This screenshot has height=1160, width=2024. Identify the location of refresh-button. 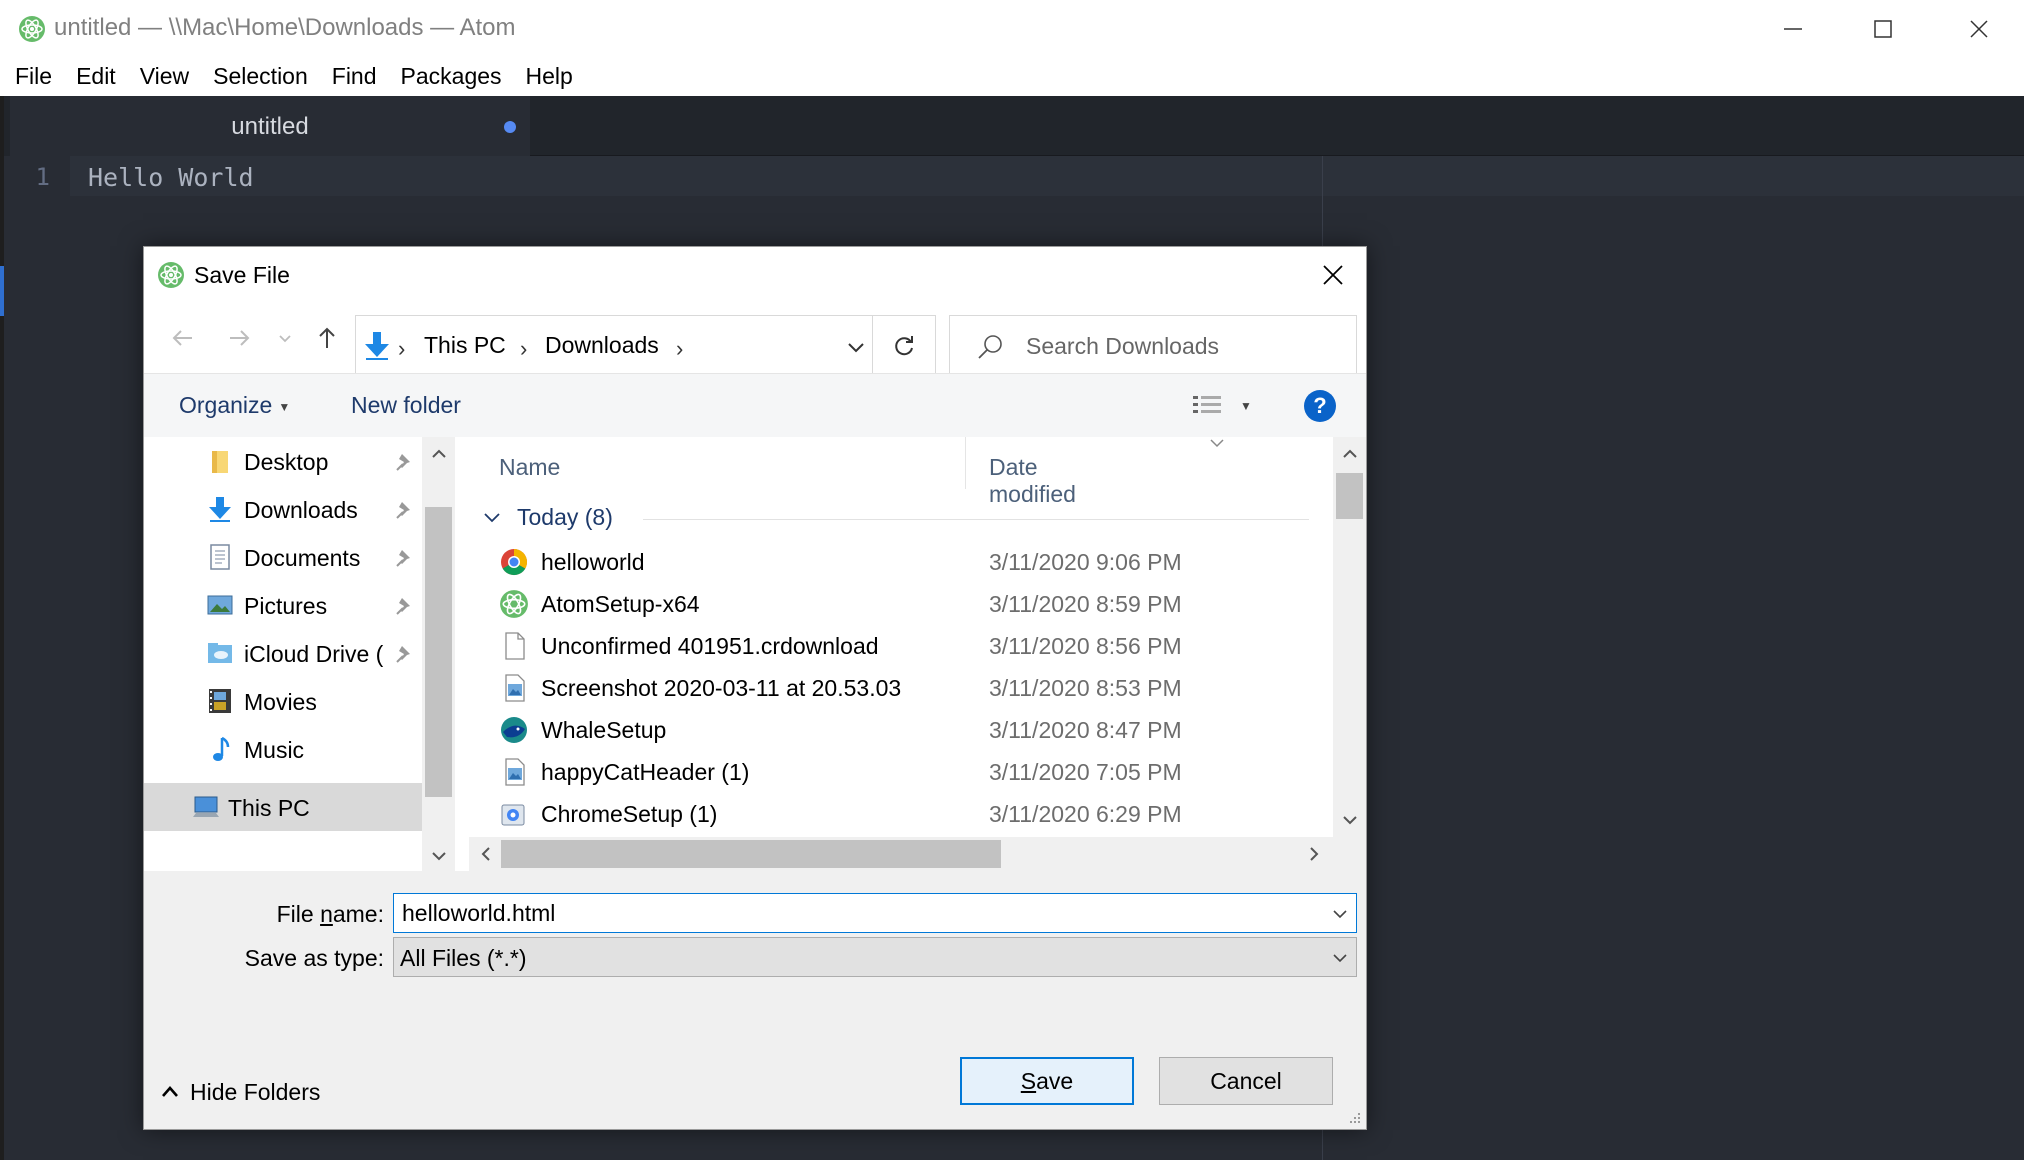
(904, 346).